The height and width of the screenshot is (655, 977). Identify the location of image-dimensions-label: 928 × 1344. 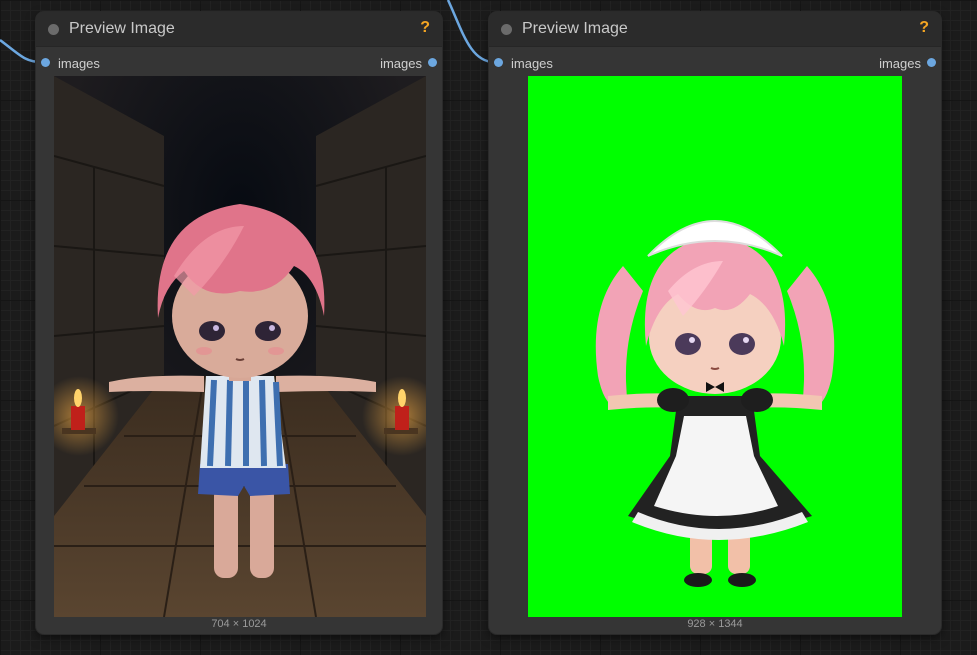
(715, 624).